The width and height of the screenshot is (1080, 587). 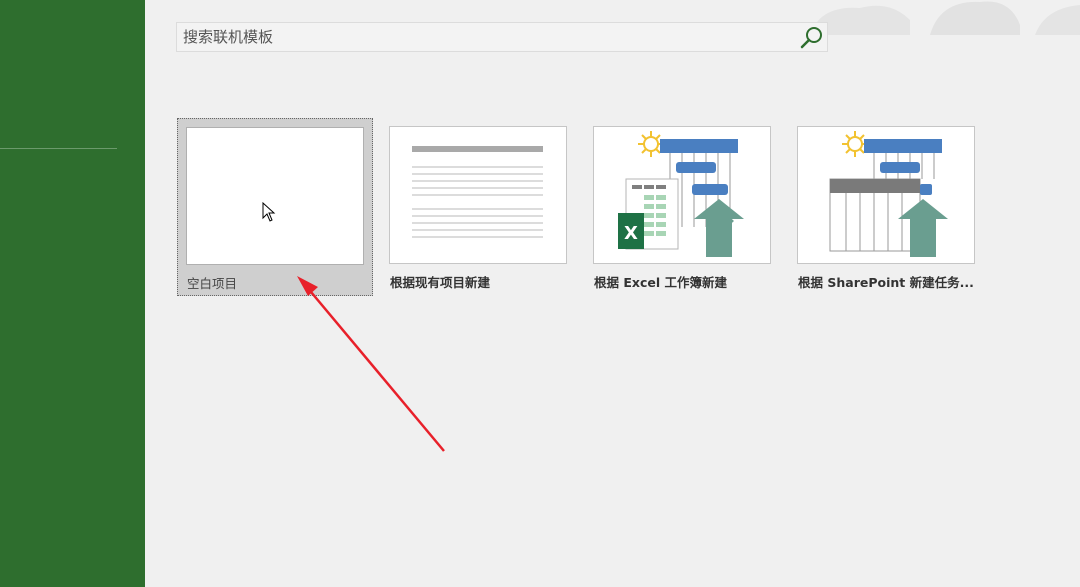 What do you see at coordinates (493, 37) in the screenshot?
I see `search-input` at bounding box center [493, 37].